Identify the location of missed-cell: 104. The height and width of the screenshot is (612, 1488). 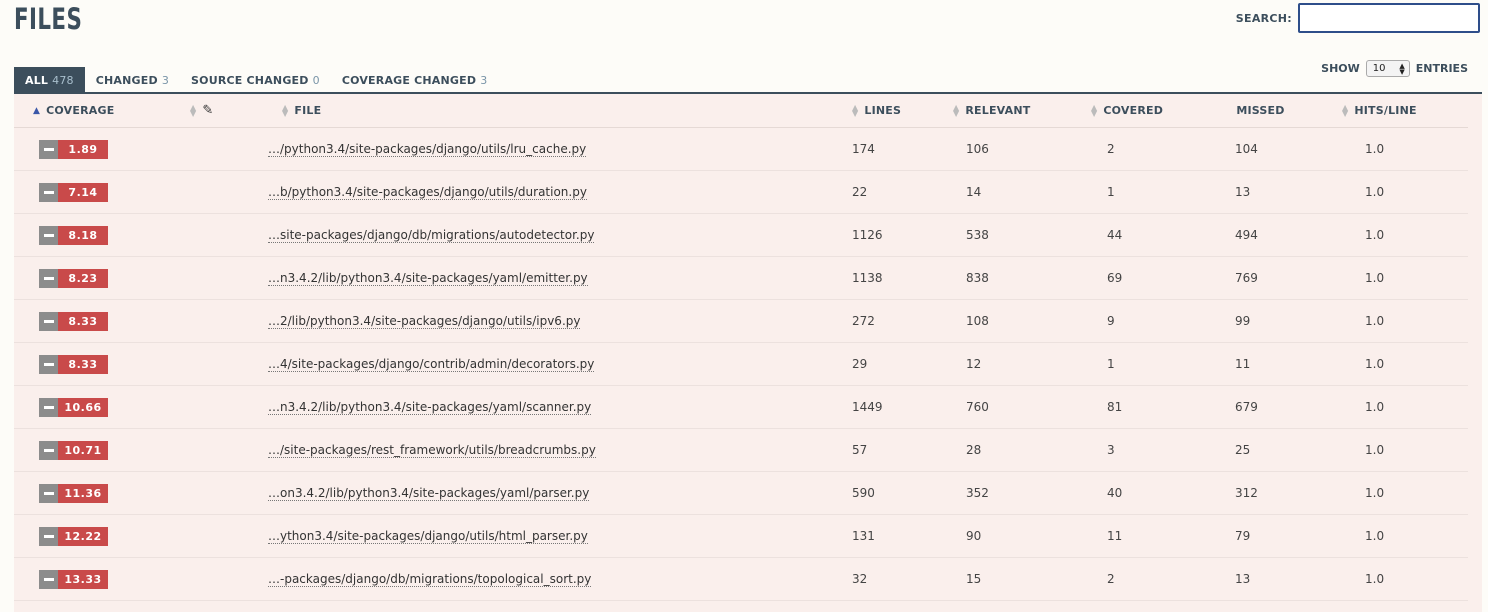
(1252, 149).